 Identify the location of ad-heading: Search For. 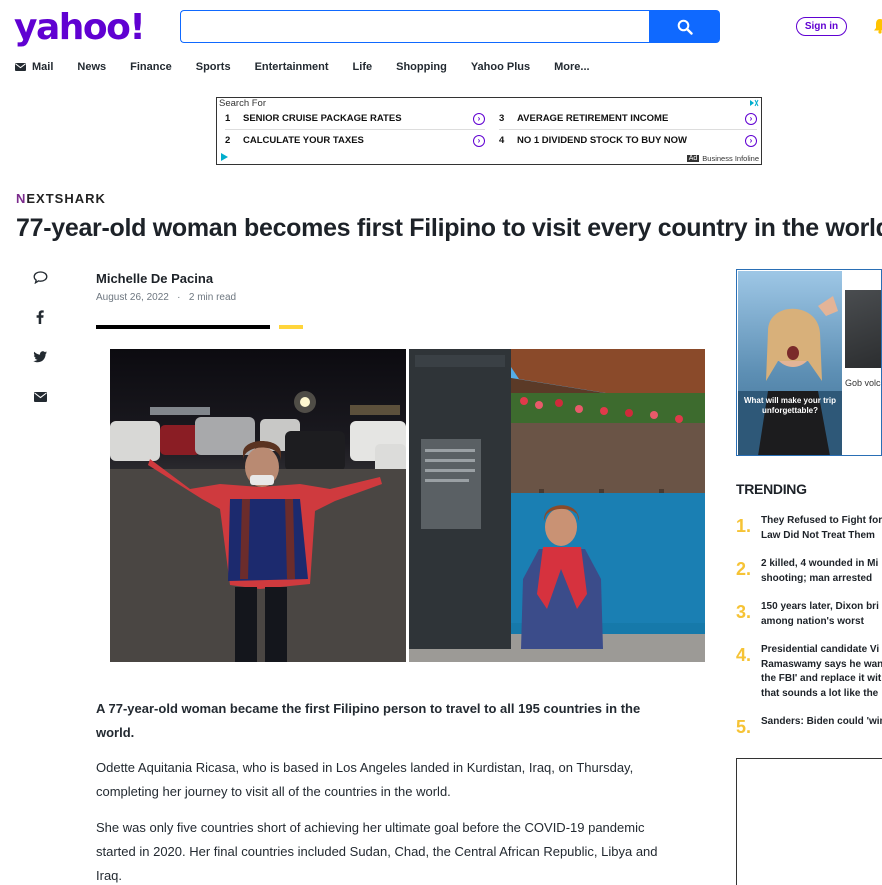
(242, 103).